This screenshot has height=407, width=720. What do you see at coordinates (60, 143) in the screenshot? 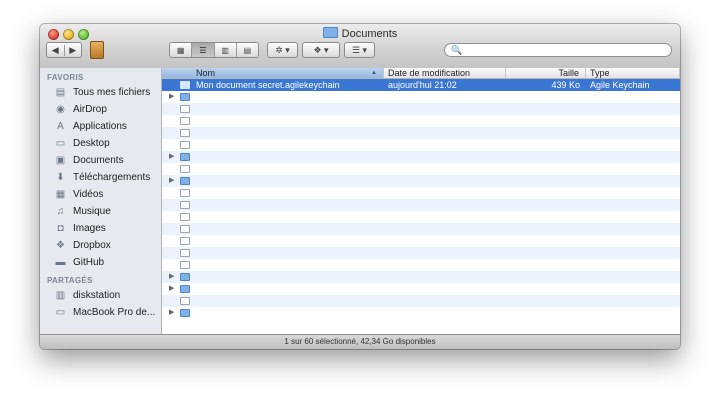
I see `desktop-icon: ▭` at bounding box center [60, 143].